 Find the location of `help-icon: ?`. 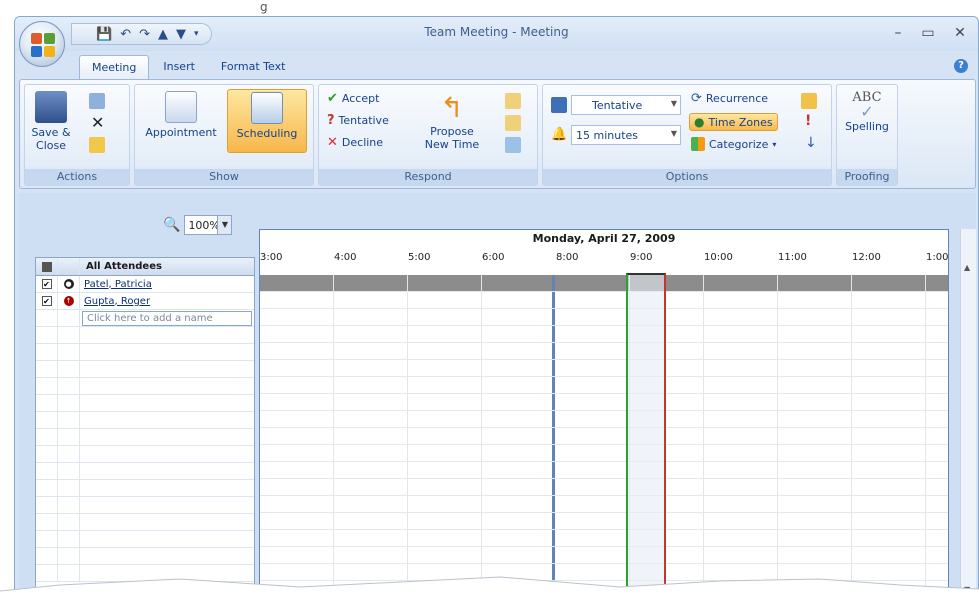

help-icon: ? is located at coordinates (961, 66).